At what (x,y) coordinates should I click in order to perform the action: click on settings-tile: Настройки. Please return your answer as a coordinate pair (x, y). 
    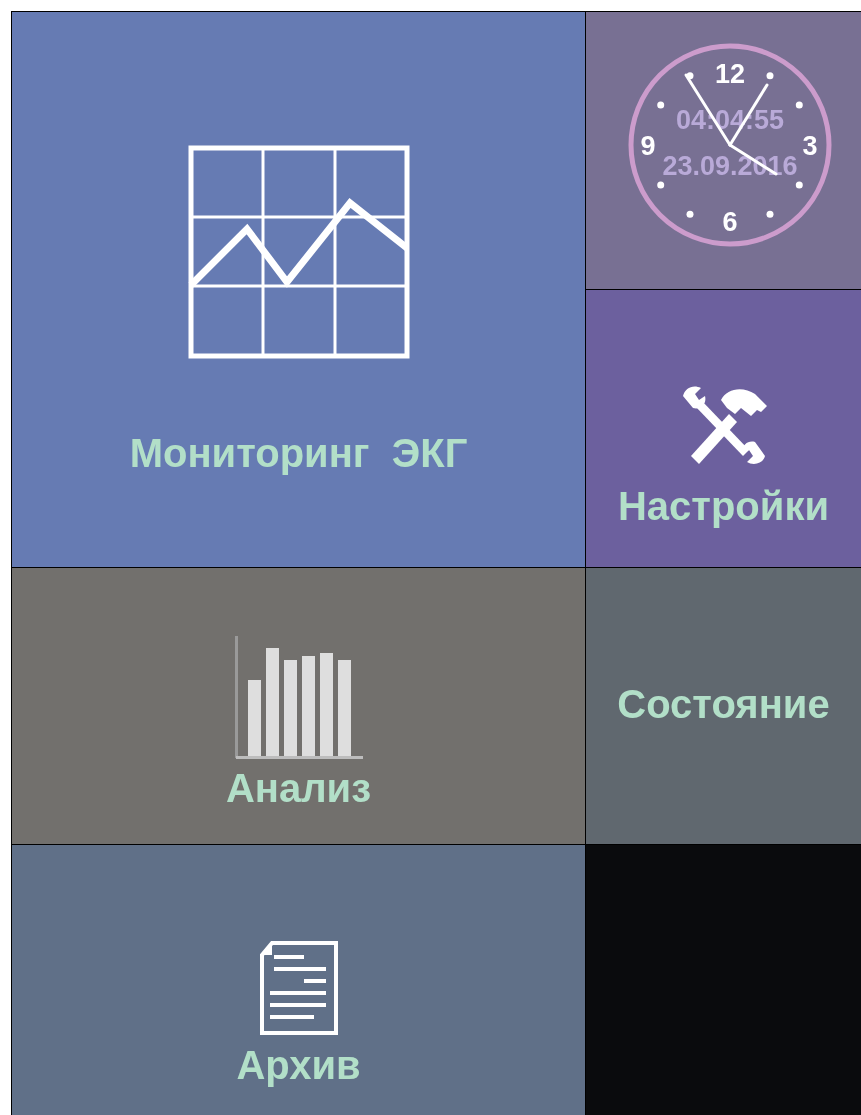
    Looking at the image, I should click on (723, 428).